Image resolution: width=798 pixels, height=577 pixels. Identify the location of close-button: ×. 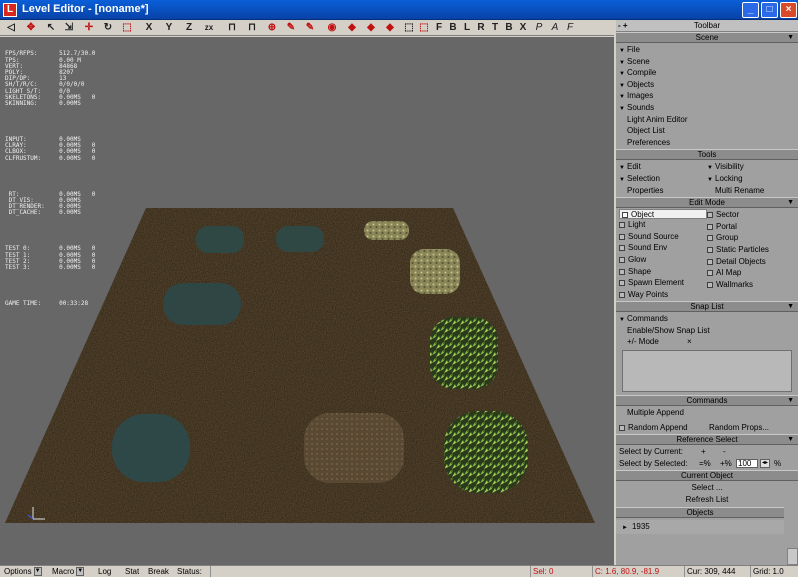
(788, 10).